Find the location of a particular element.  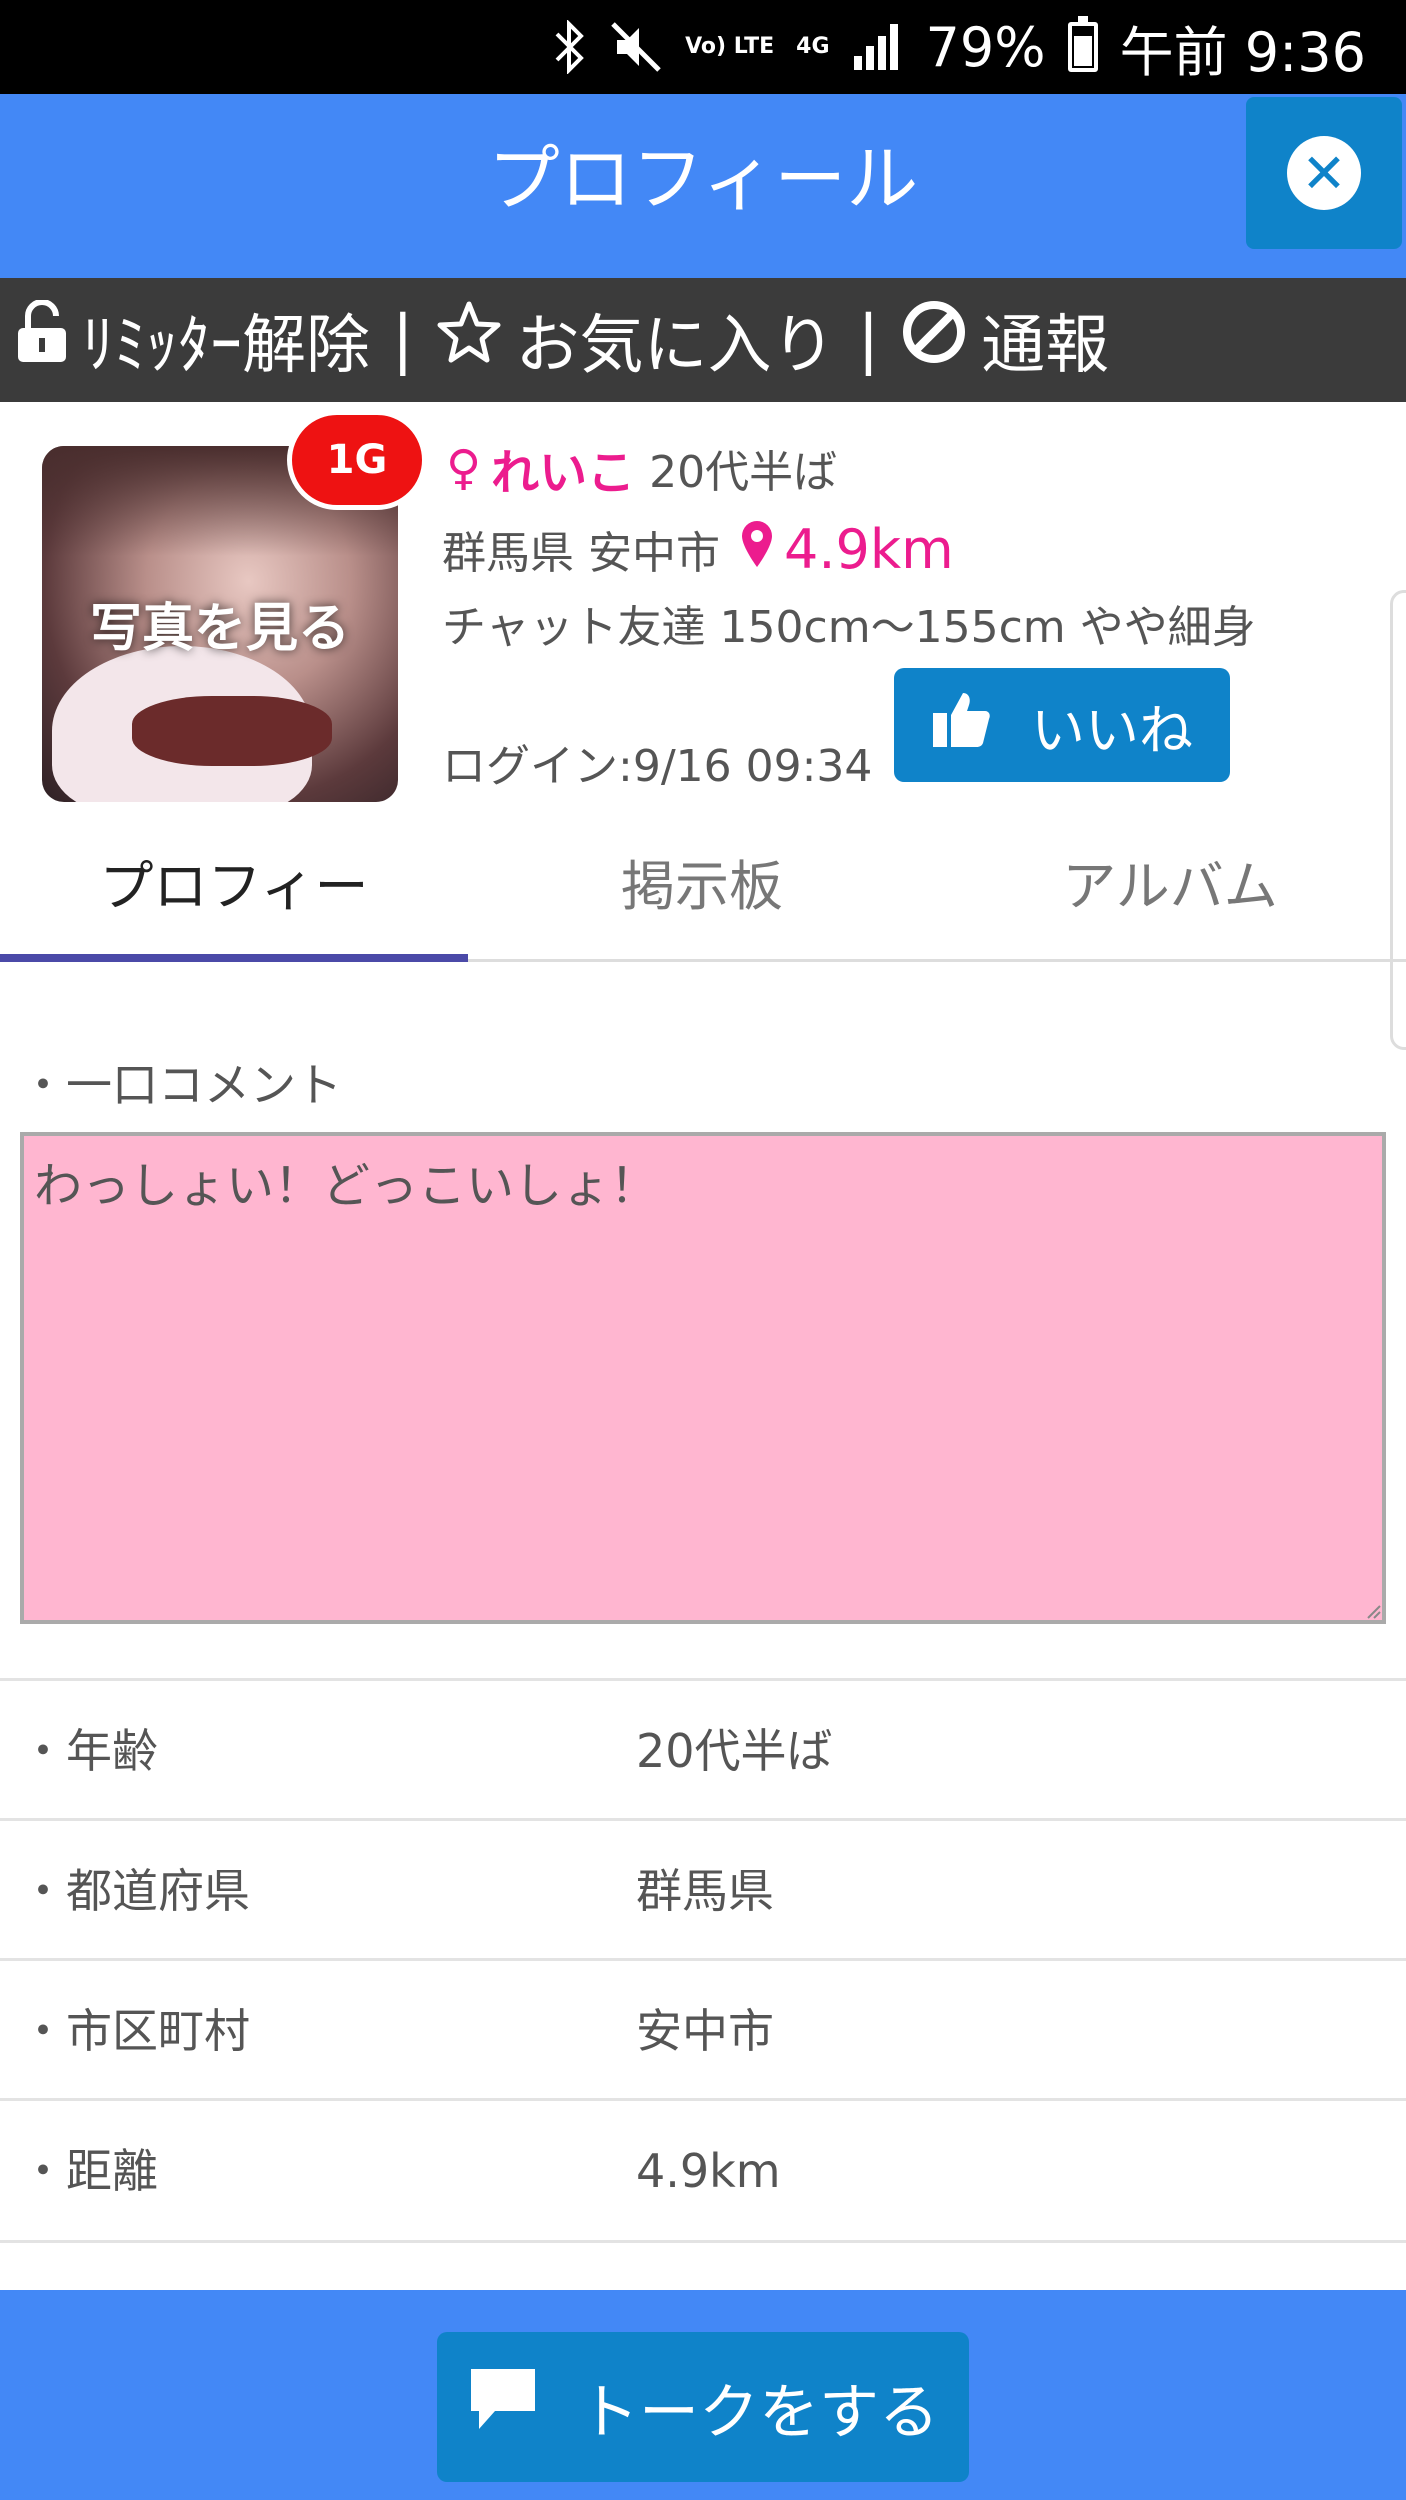

battery-percent: 79% is located at coordinates (985, 47).